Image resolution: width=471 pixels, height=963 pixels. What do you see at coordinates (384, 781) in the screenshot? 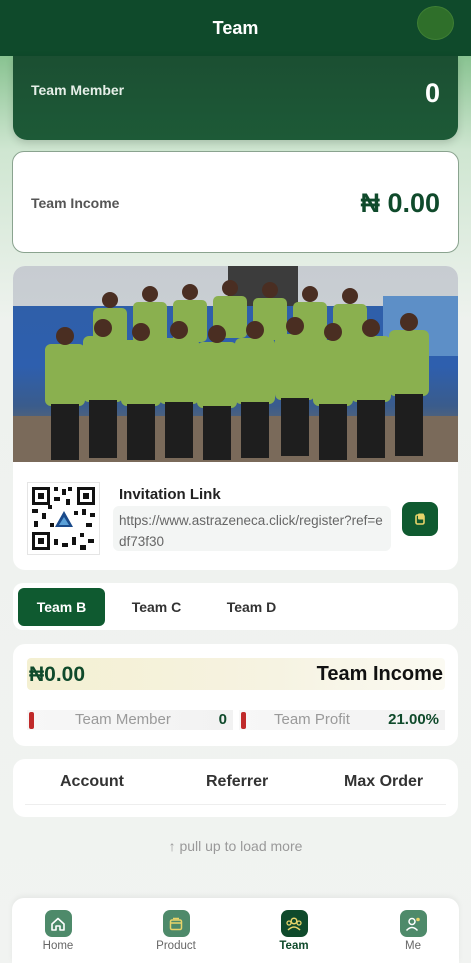
I see `column-header-max-order: Max Order` at bounding box center [384, 781].